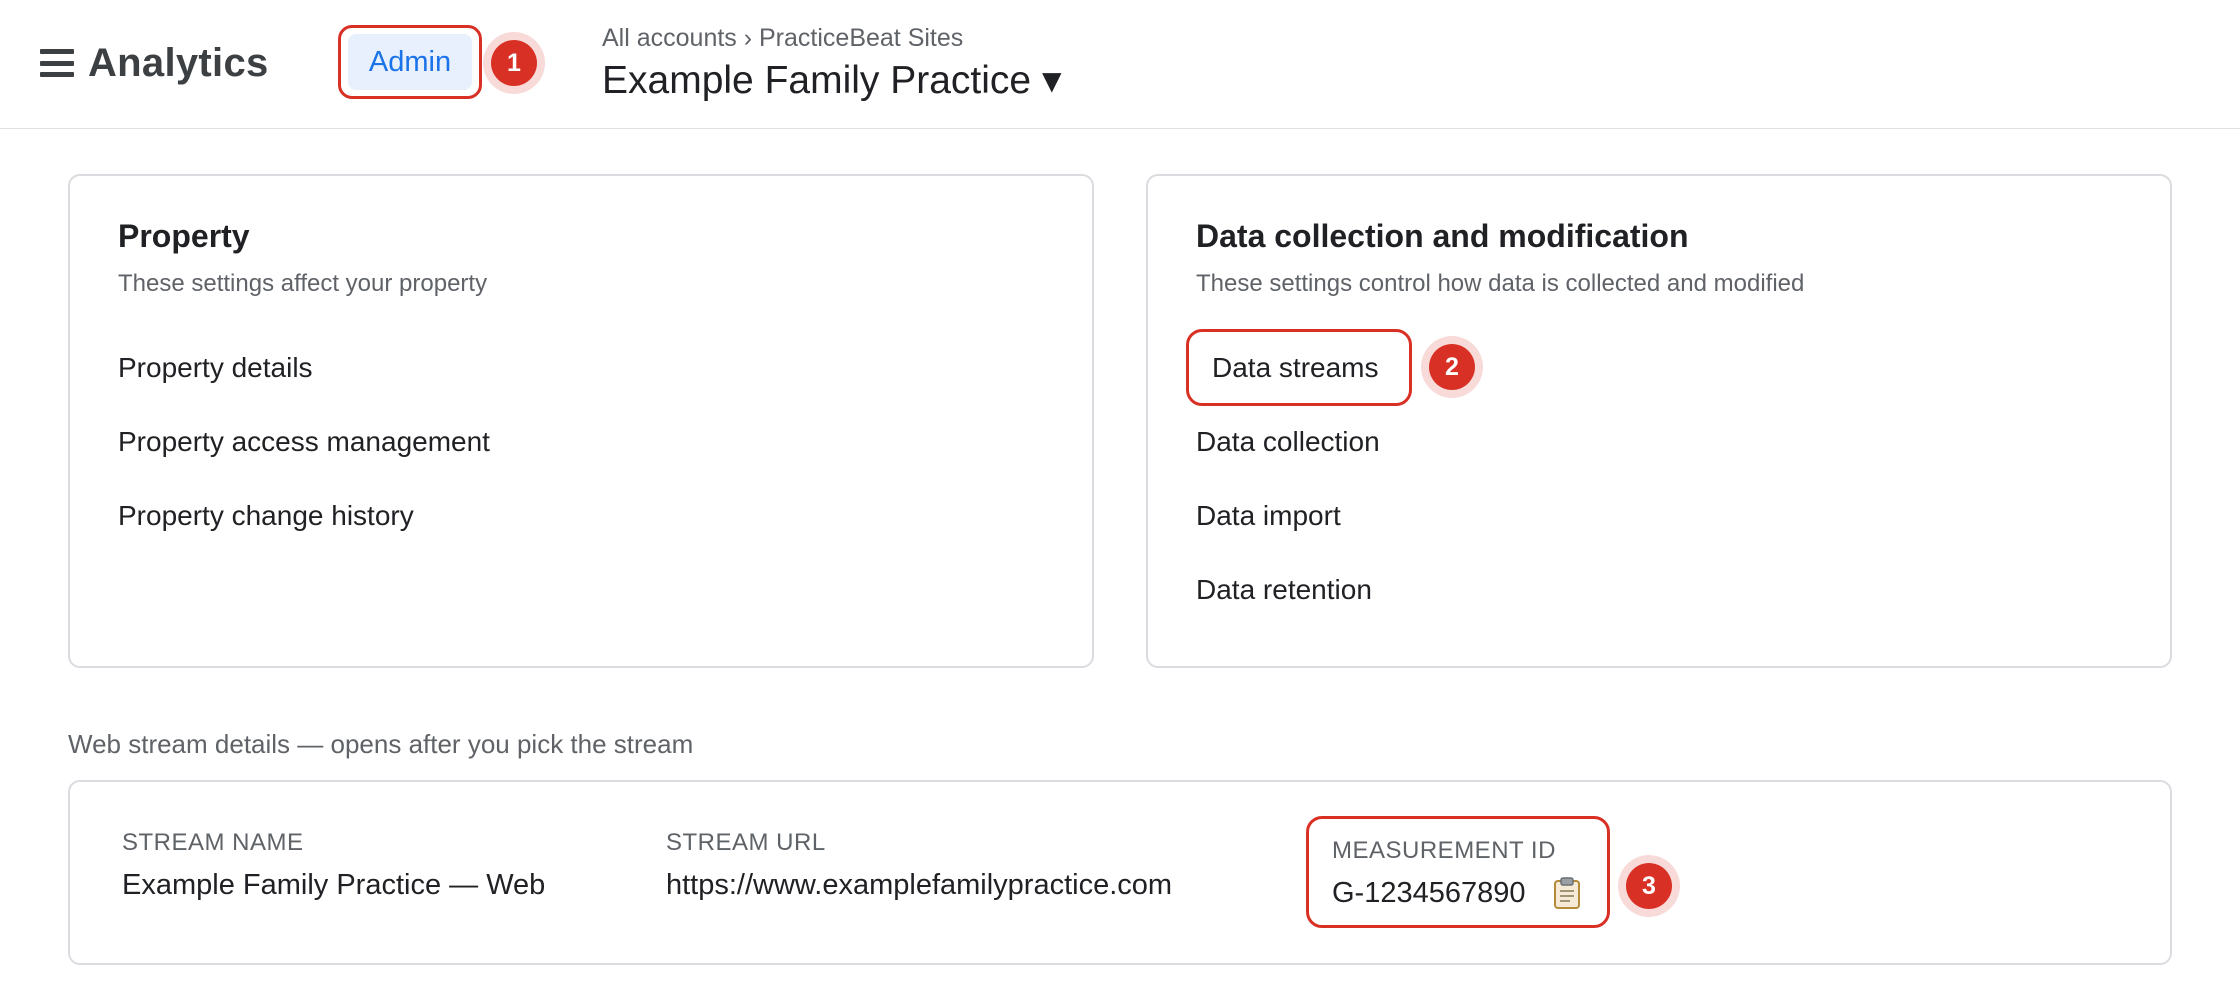 This screenshot has width=2240, height=987. I want to click on stream-name-value: Example Family Practice — Web, so click(334, 885).